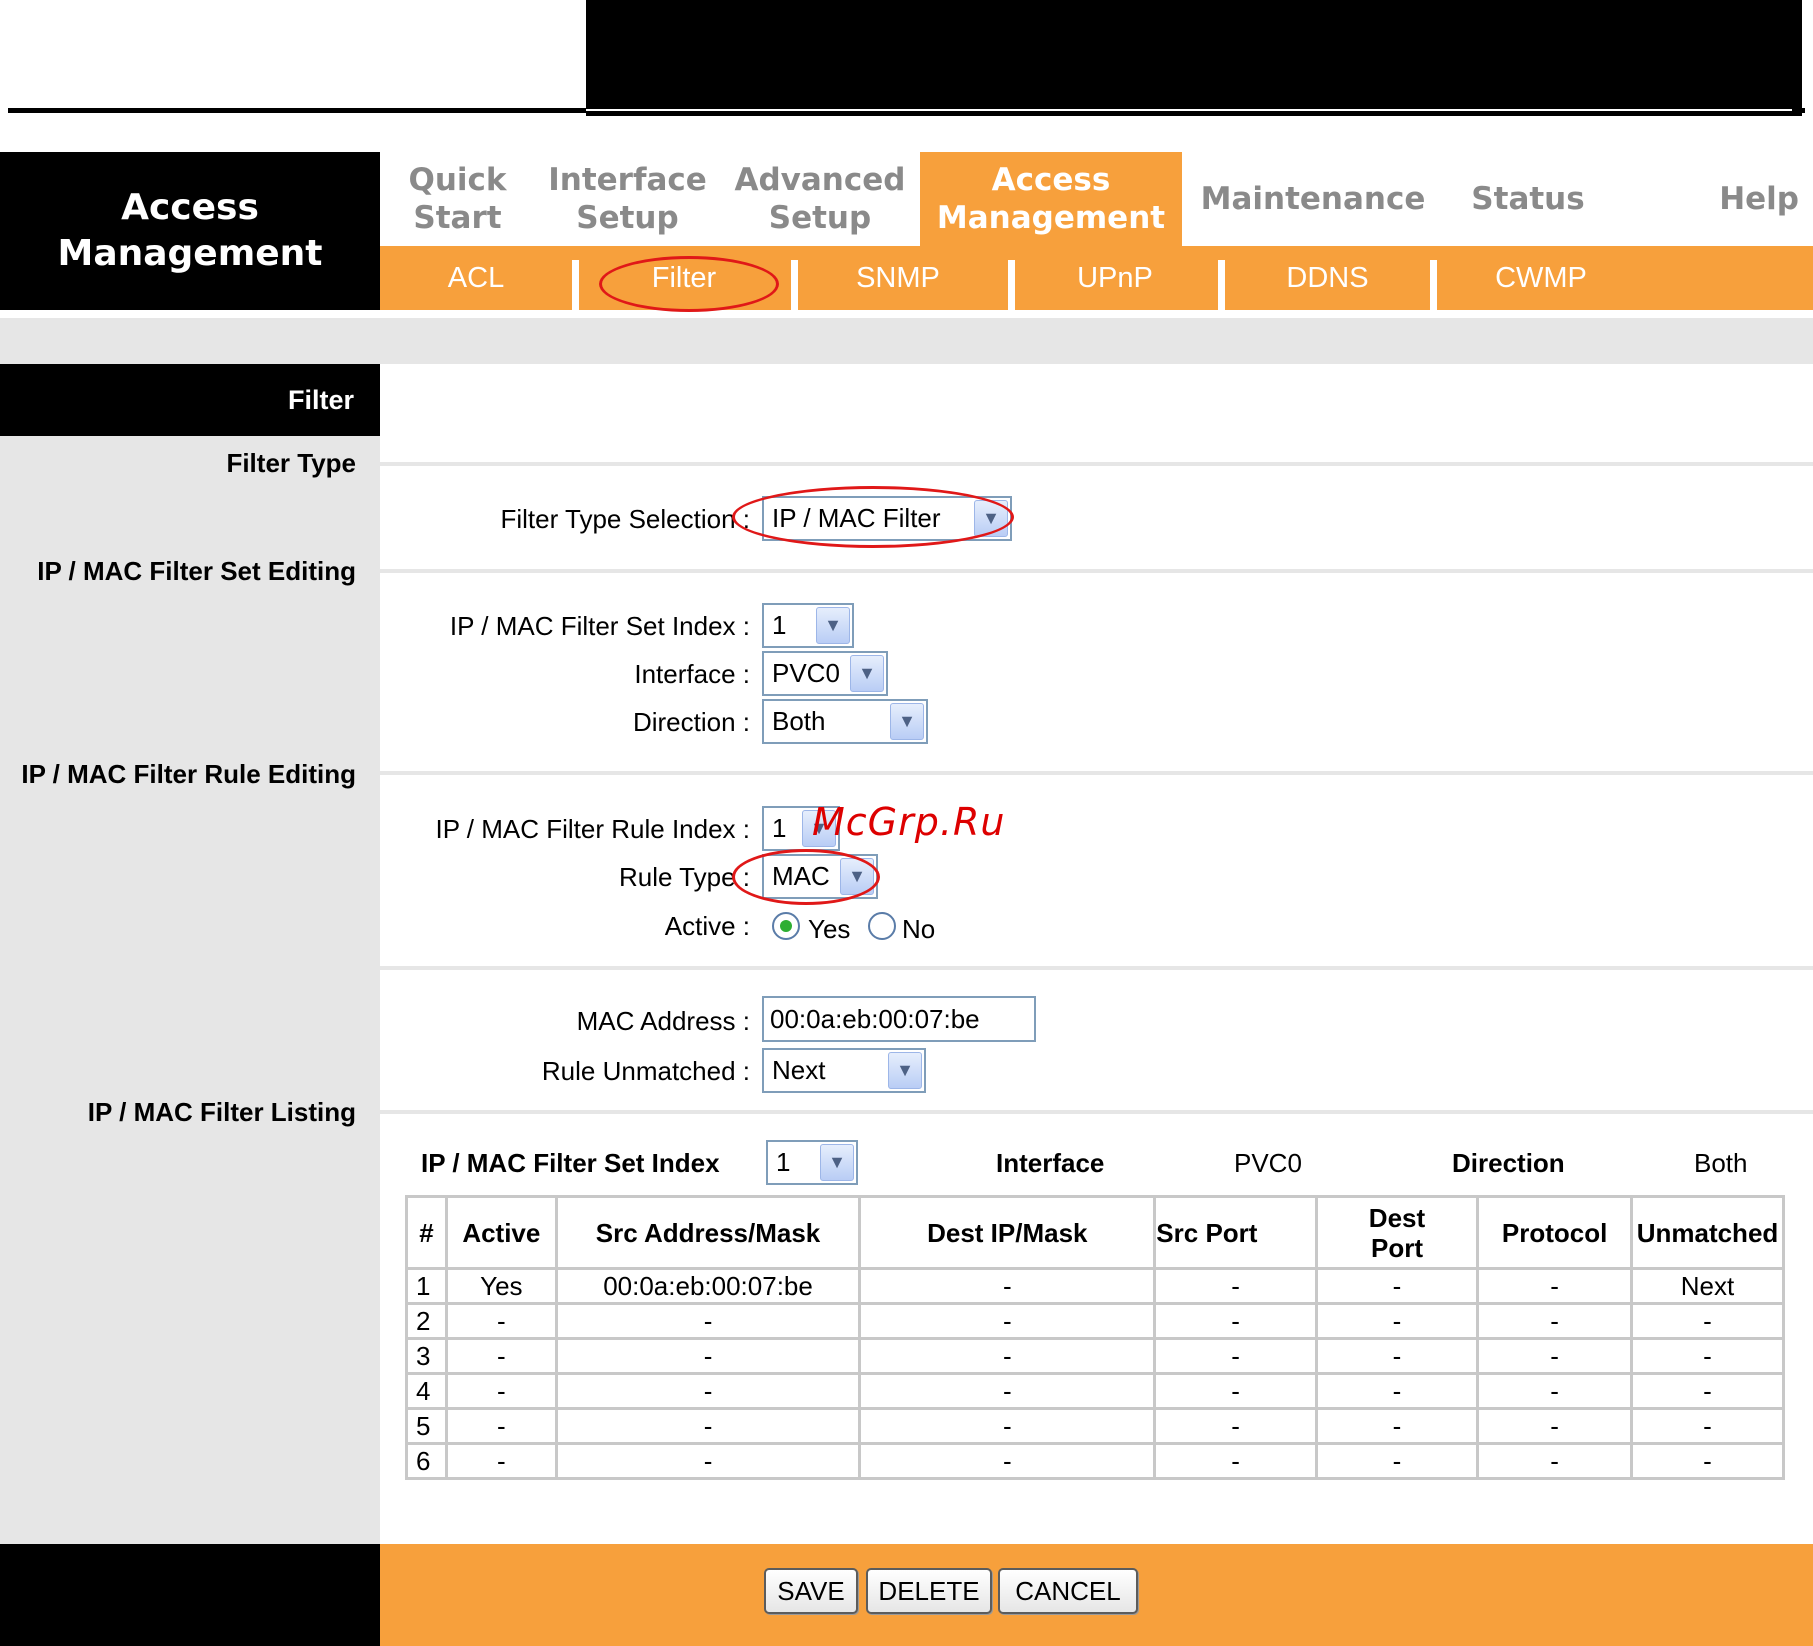  Describe the element at coordinates (882, 926) in the screenshot. I see `active-no-radio` at that location.